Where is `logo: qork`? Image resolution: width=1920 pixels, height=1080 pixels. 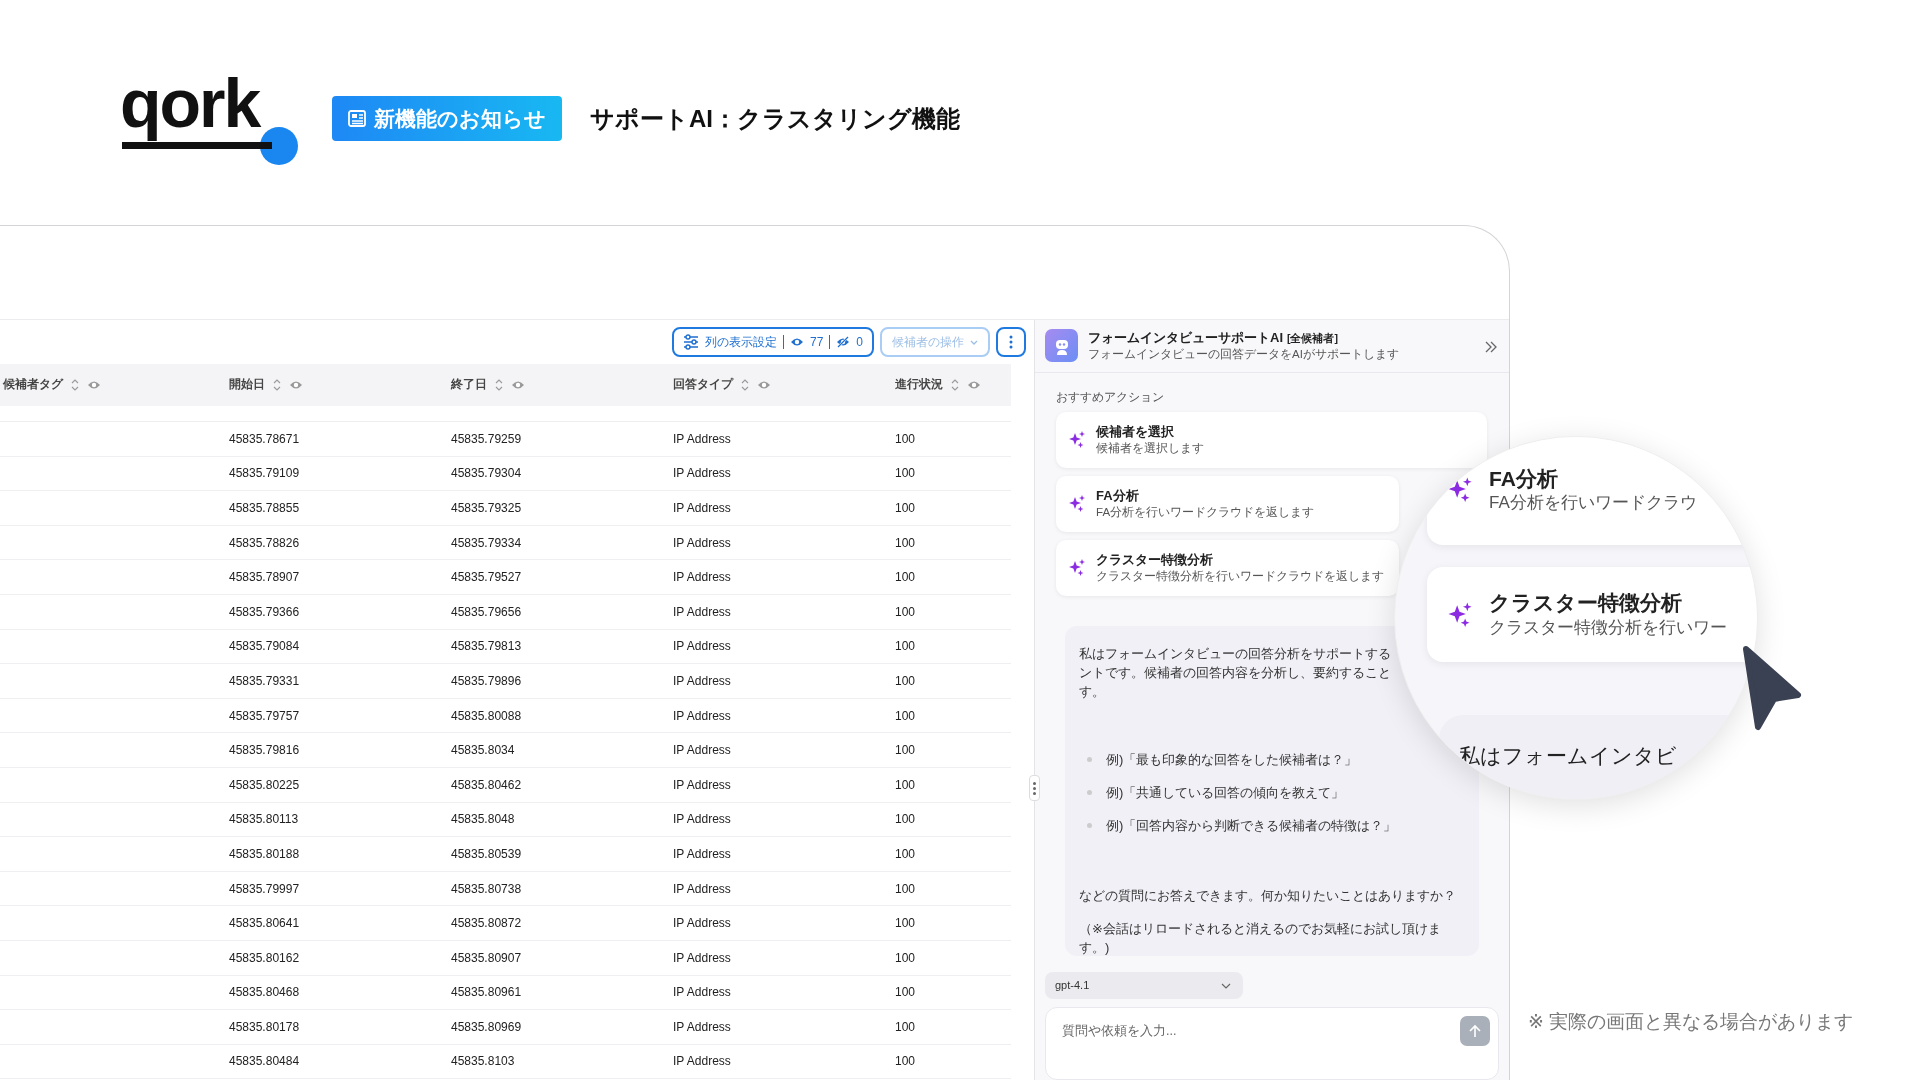 logo: qork is located at coordinates (212, 118).